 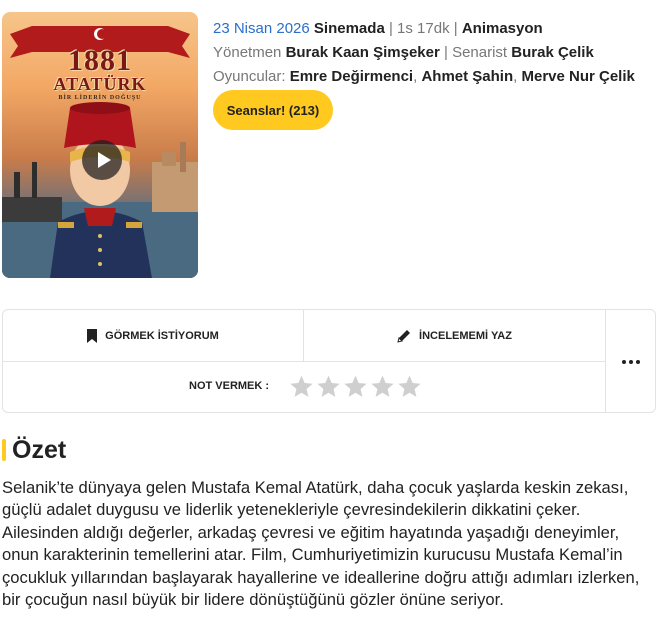 What do you see at coordinates (92, 335) in the screenshot?
I see `bookmark-icon` at bounding box center [92, 335].